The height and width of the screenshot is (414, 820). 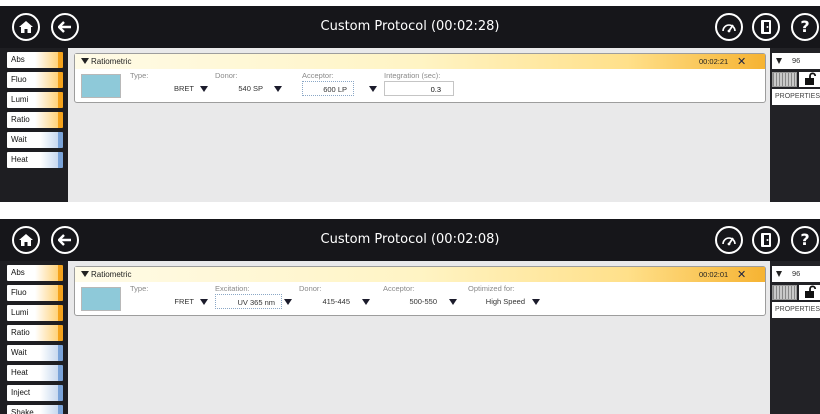 What do you see at coordinates (714, 61) in the screenshot?
I see `step-time: 00:02:21` at bounding box center [714, 61].